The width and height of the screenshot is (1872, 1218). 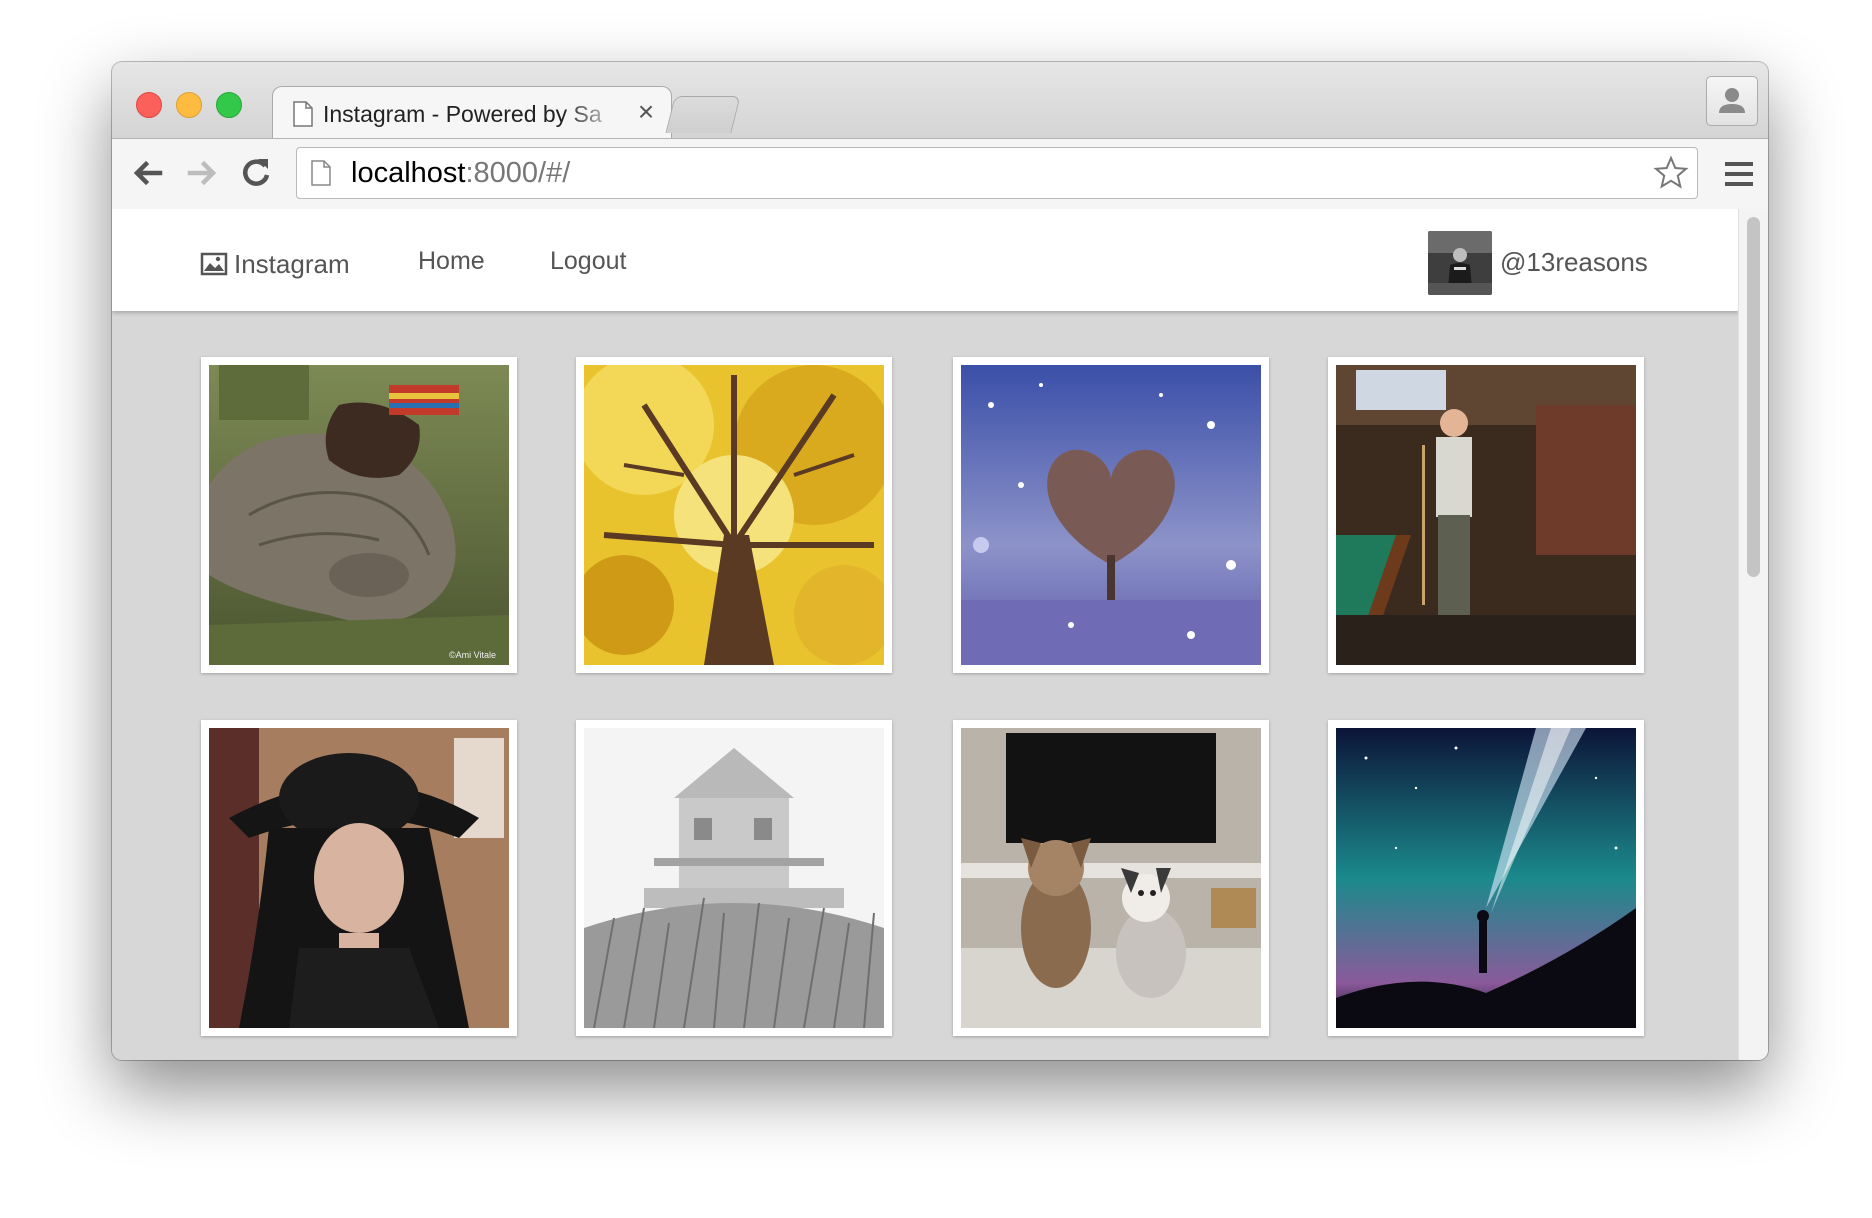 I want to click on photo-pool-player, so click(x=1486, y=515).